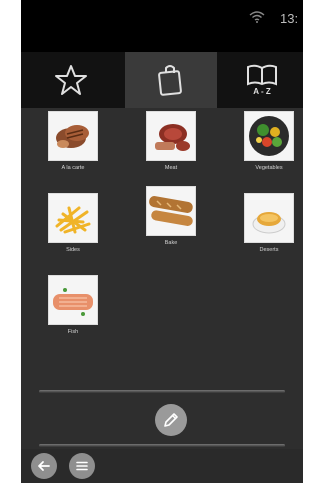 The height and width of the screenshot is (483, 320). I want to click on steak-icon, so click(73, 136).